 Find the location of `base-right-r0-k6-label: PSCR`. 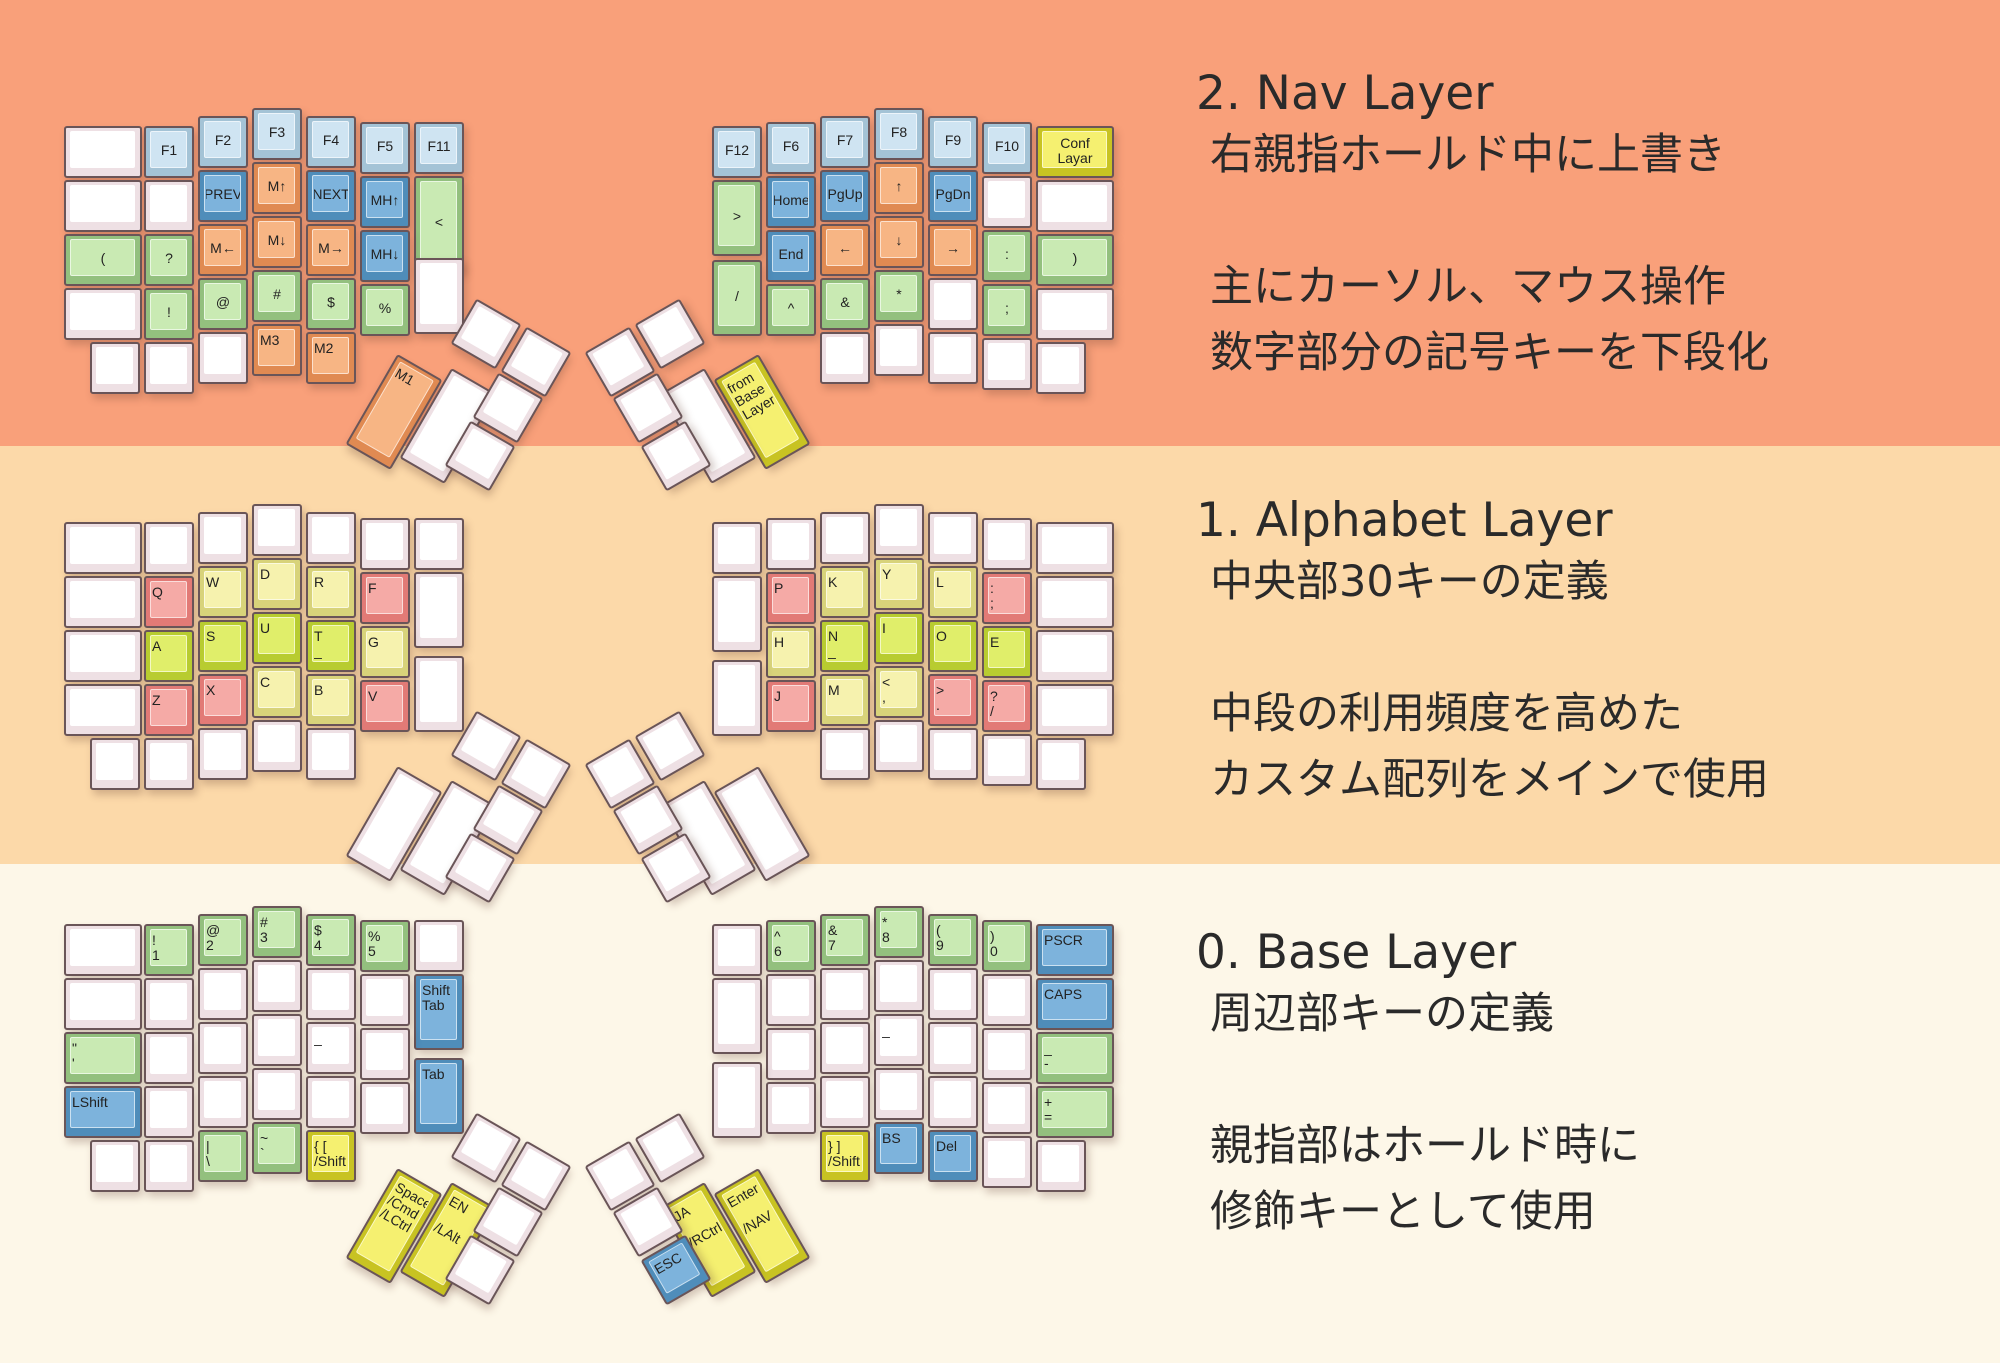

base-right-r0-k6-label: PSCR is located at coordinates (1063, 940).